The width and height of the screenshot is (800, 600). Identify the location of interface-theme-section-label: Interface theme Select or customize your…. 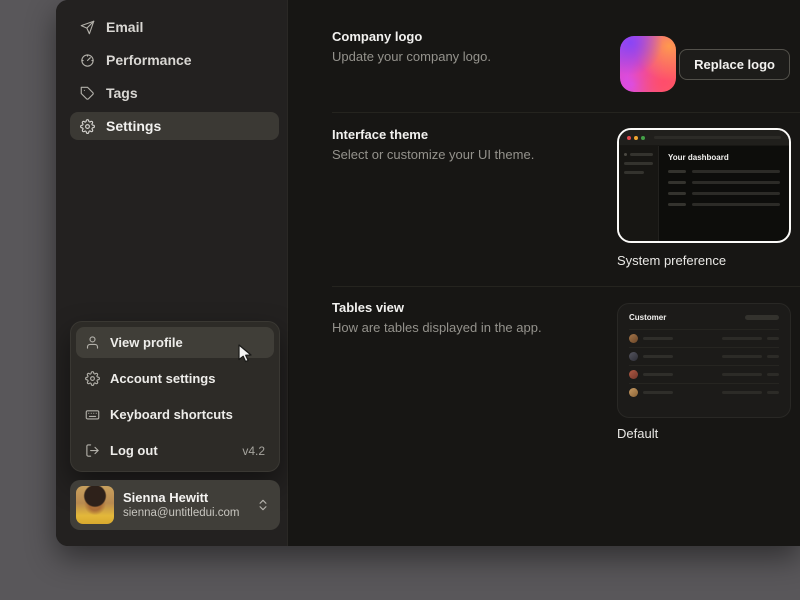
(467, 144).